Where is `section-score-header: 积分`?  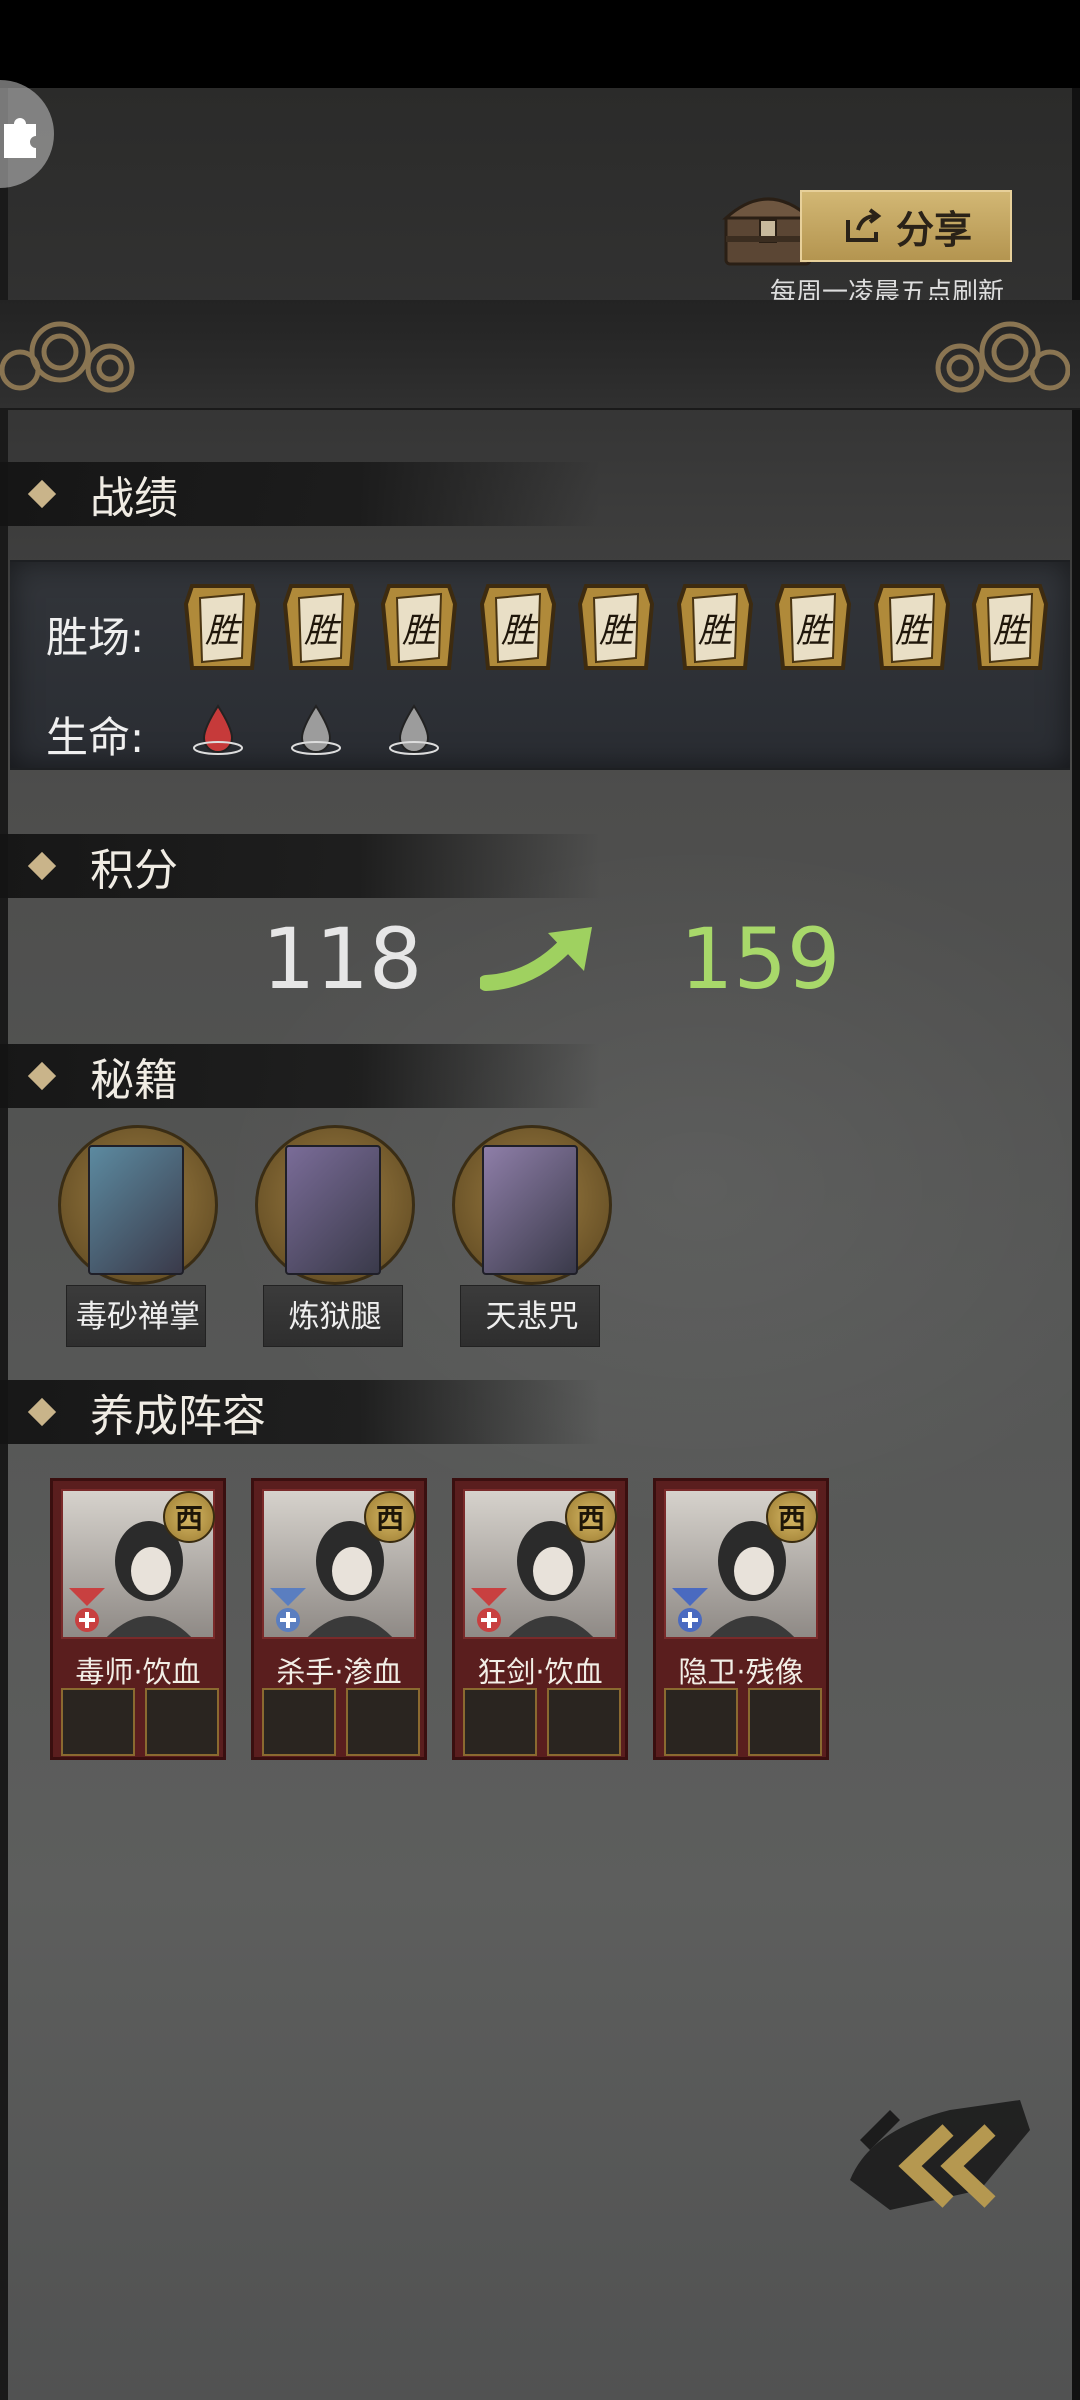
section-score-header: 积分 is located at coordinates (300, 866).